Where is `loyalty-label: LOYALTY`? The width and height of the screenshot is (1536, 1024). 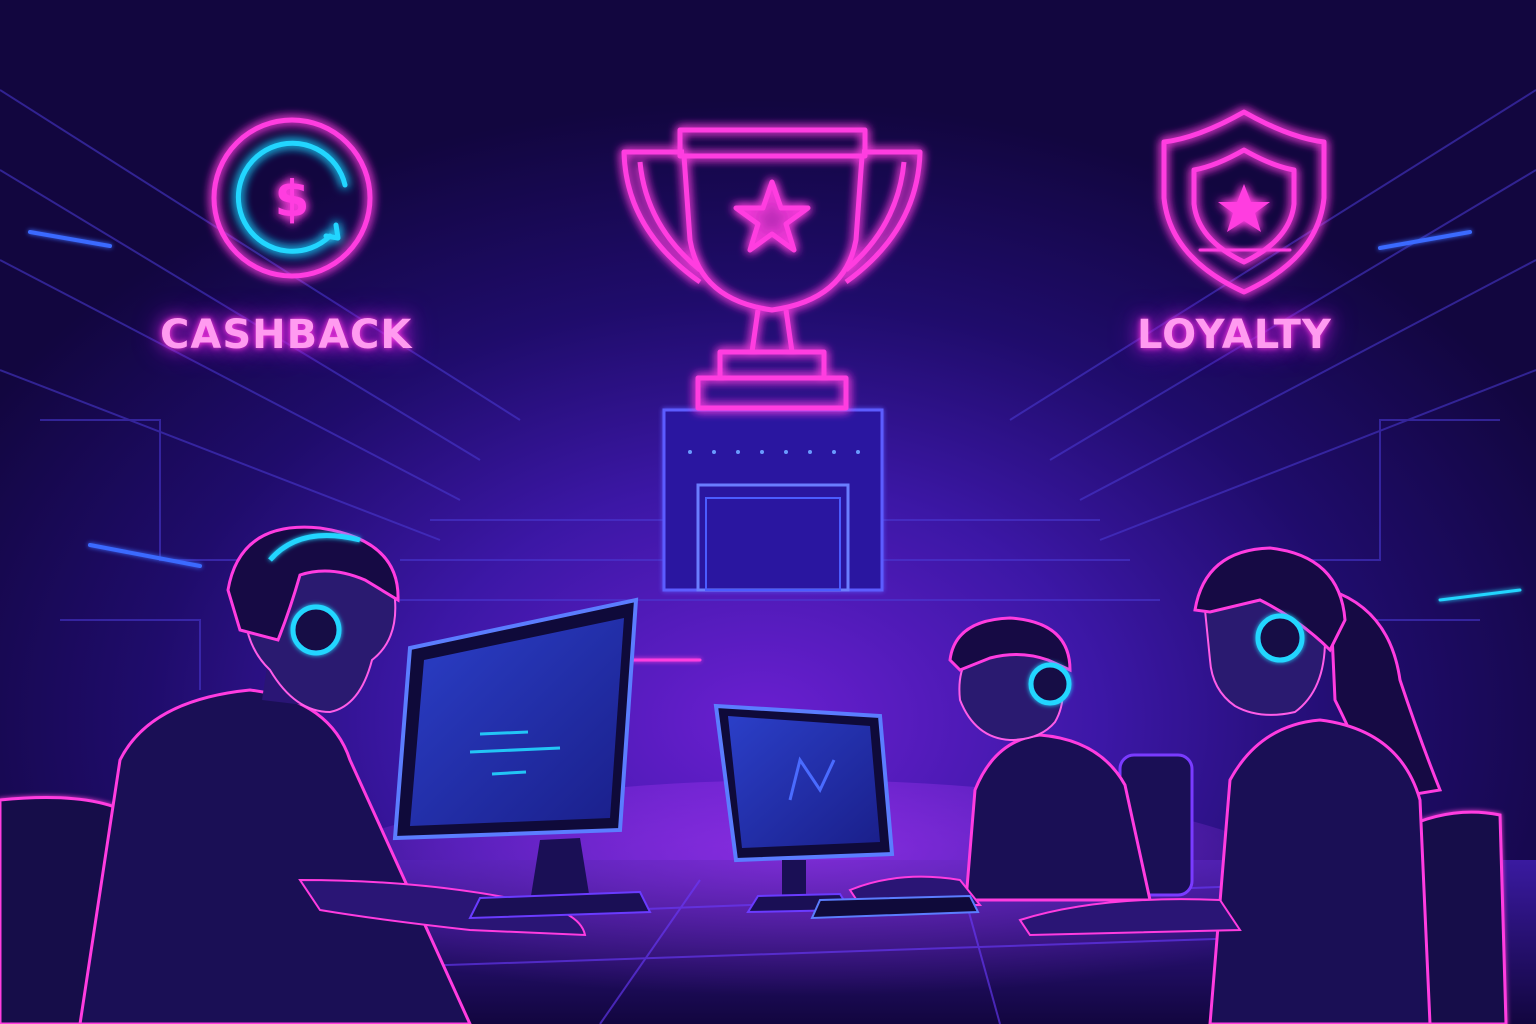
loyalty-label: LOYALTY is located at coordinates (1234, 335).